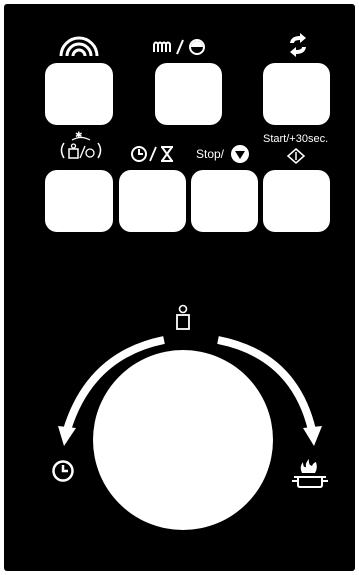 This screenshot has height=575, width=359. Describe the element at coordinates (298, 45) in the screenshot. I see `rotate-icon` at that location.